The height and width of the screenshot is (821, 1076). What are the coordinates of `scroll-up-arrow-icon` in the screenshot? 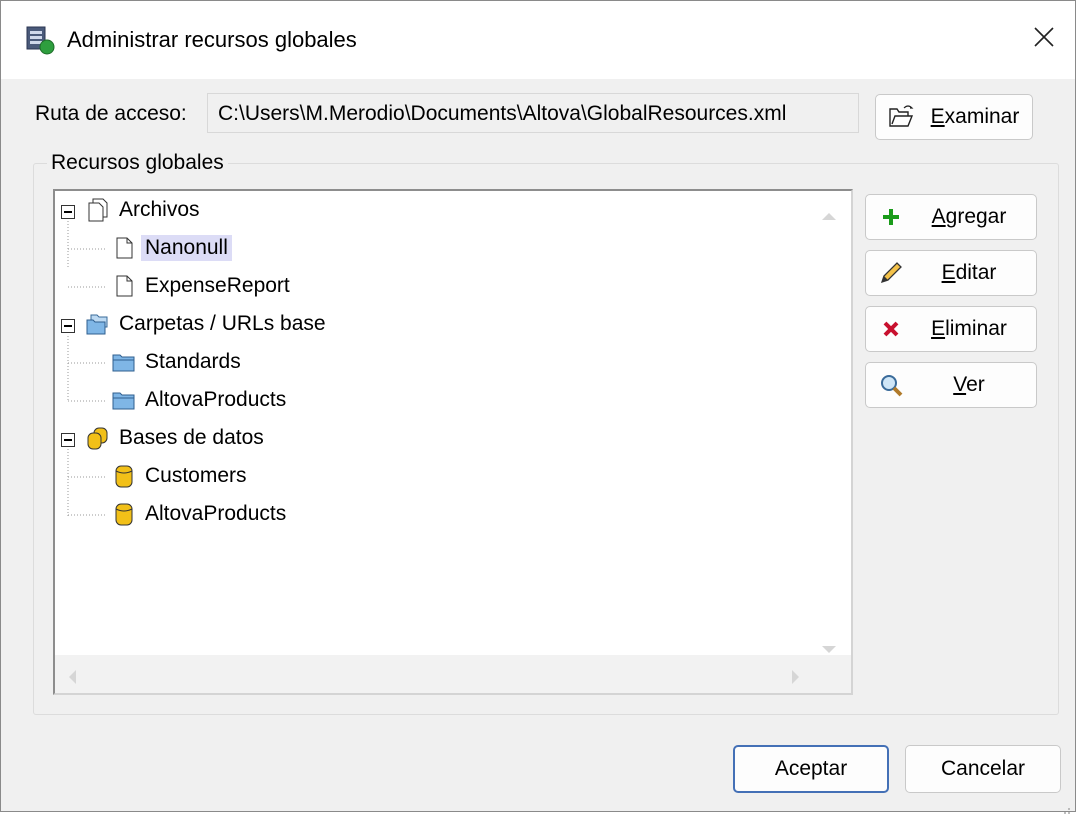 It's located at (829, 215).